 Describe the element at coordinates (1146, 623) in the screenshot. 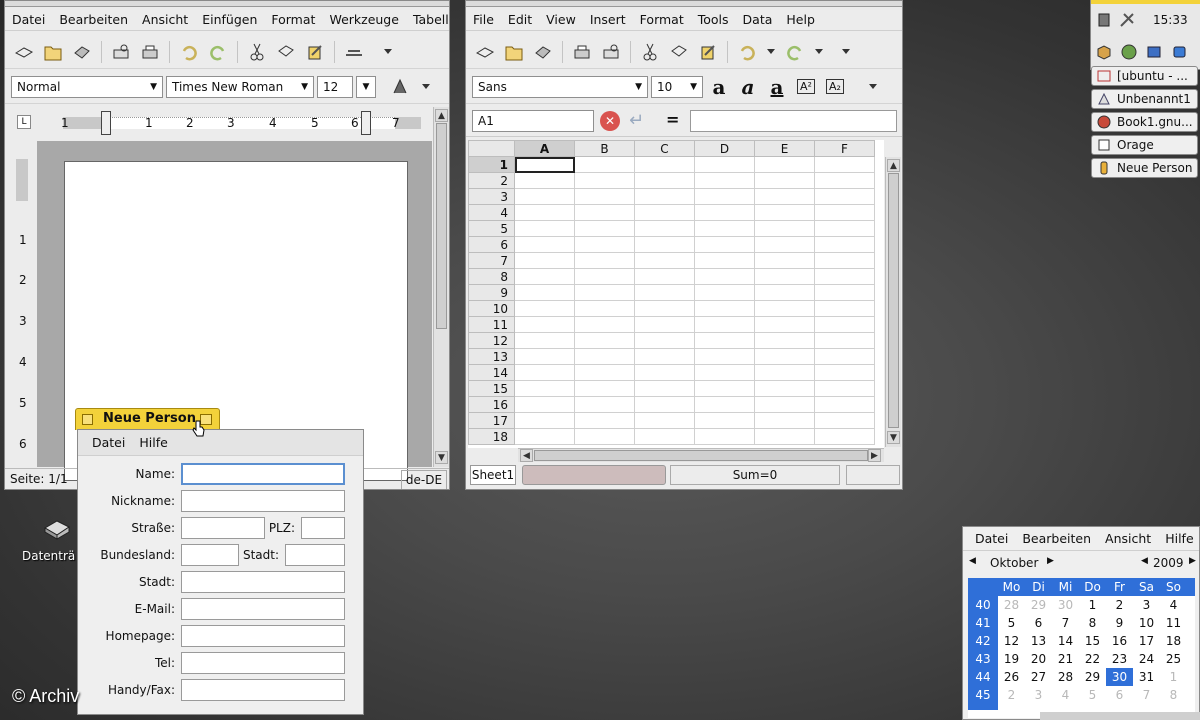

I see `calendar-day: 10` at that location.